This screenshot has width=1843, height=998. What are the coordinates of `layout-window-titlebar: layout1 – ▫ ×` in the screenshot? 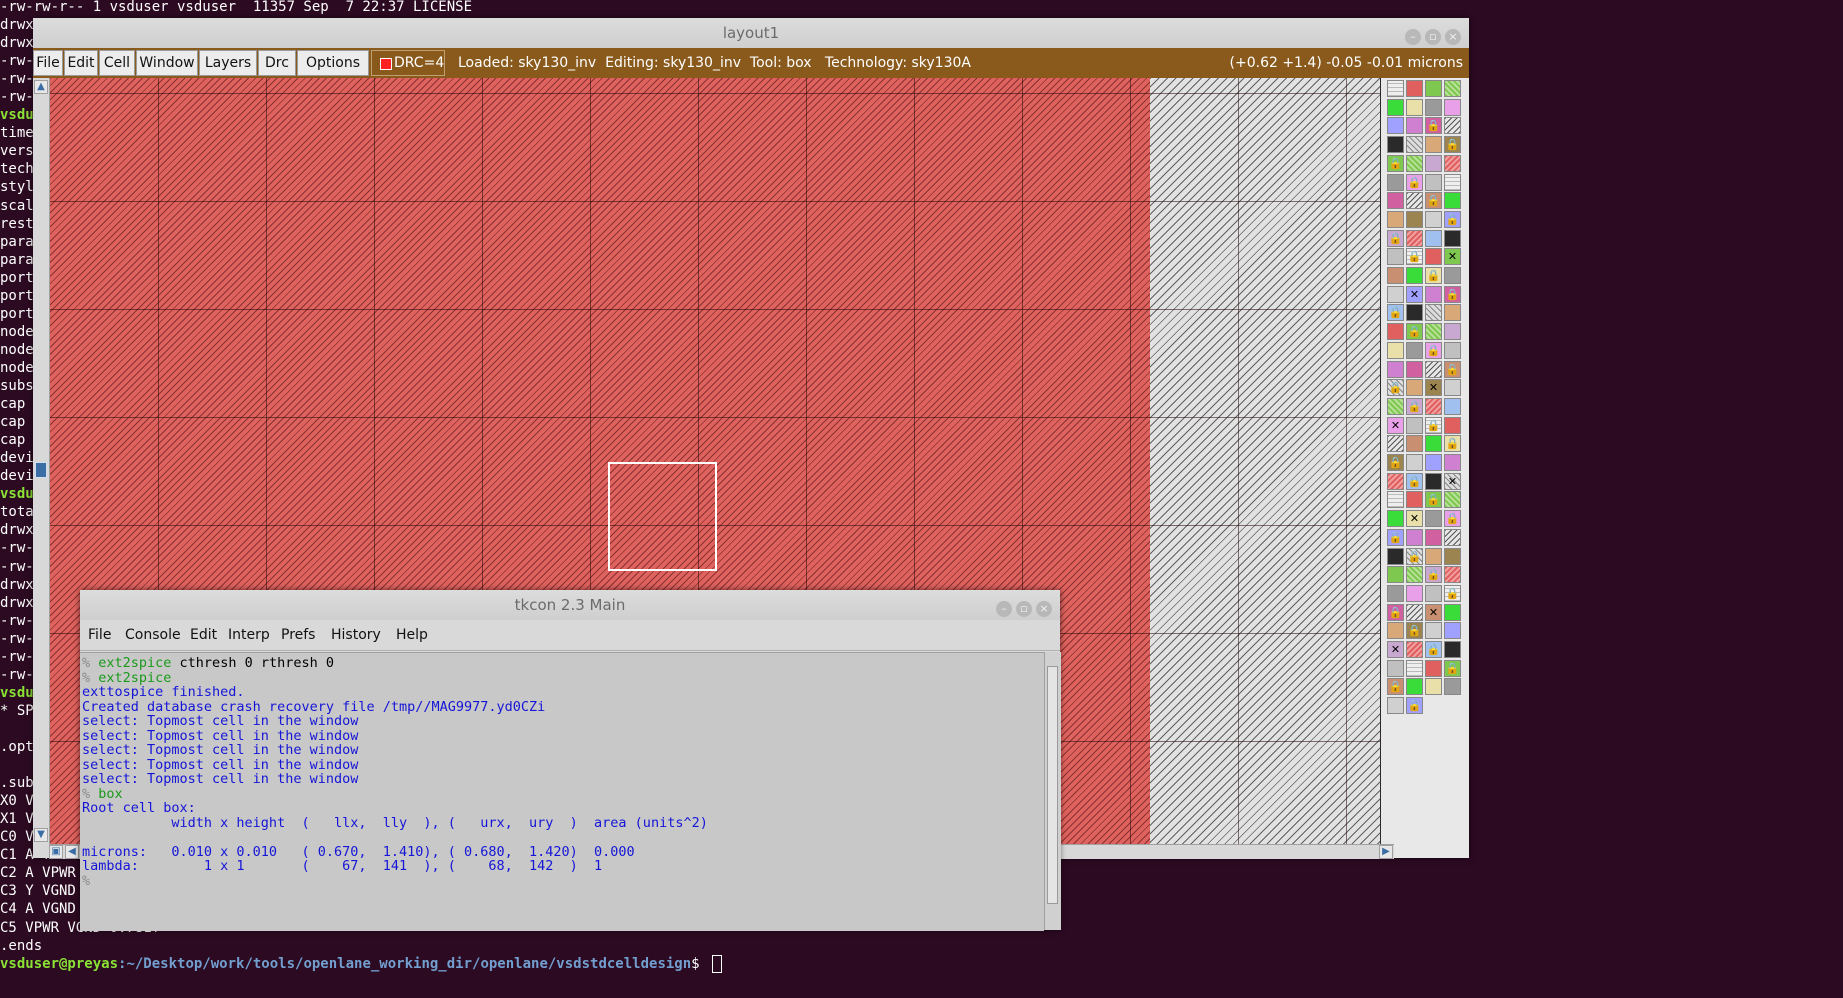 It's located at (751, 33).